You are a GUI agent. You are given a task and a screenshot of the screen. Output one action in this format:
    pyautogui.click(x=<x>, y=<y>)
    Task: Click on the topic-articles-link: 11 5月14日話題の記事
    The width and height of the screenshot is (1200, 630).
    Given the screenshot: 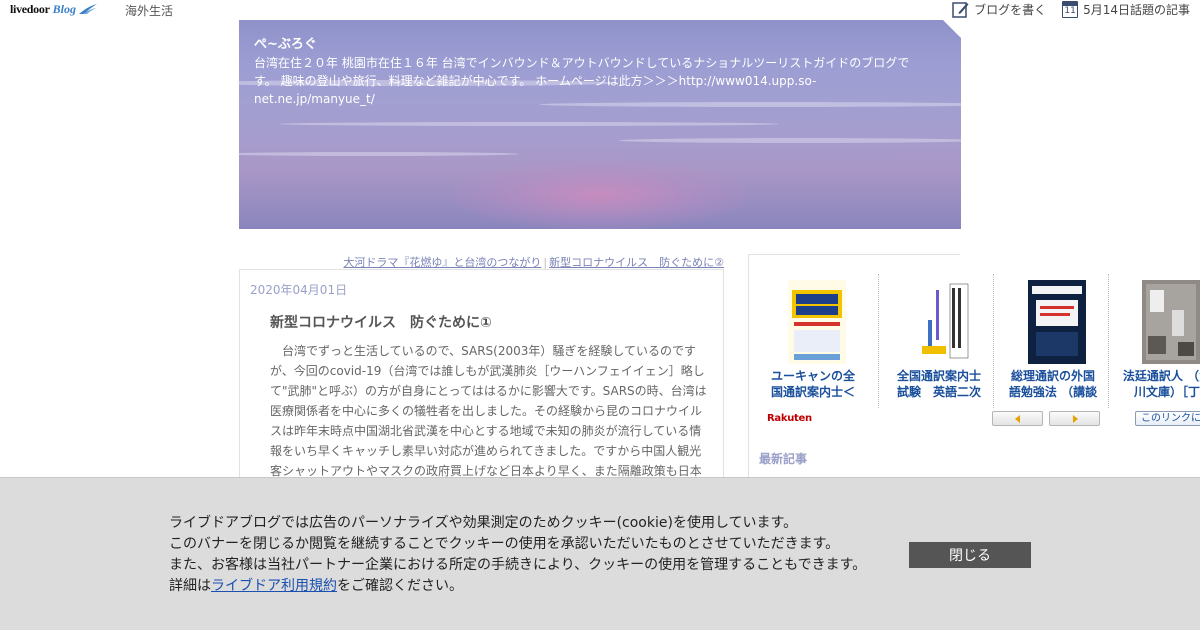 What is the action you would take?
    pyautogui.click(x=1126, y=9)
    